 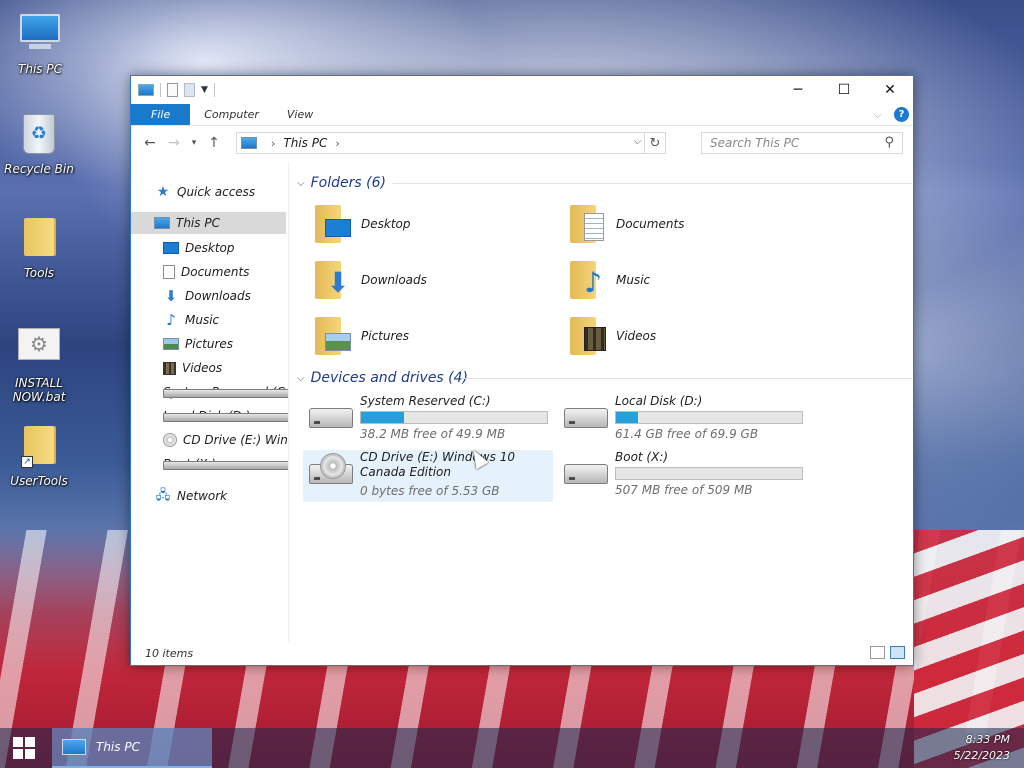 I want to click on tab-view: View, so click(x=300, y=114).